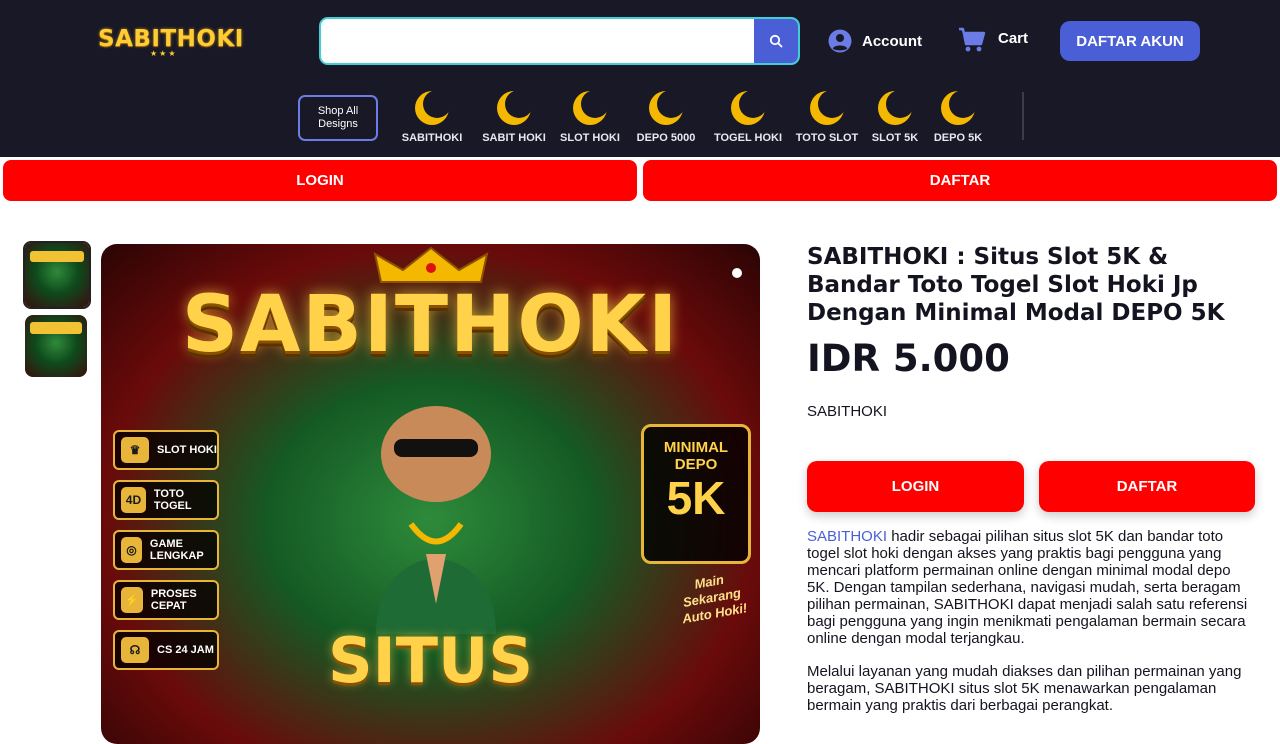  I want to click on topbar-login-button: LOGIN, so click(320, 180).